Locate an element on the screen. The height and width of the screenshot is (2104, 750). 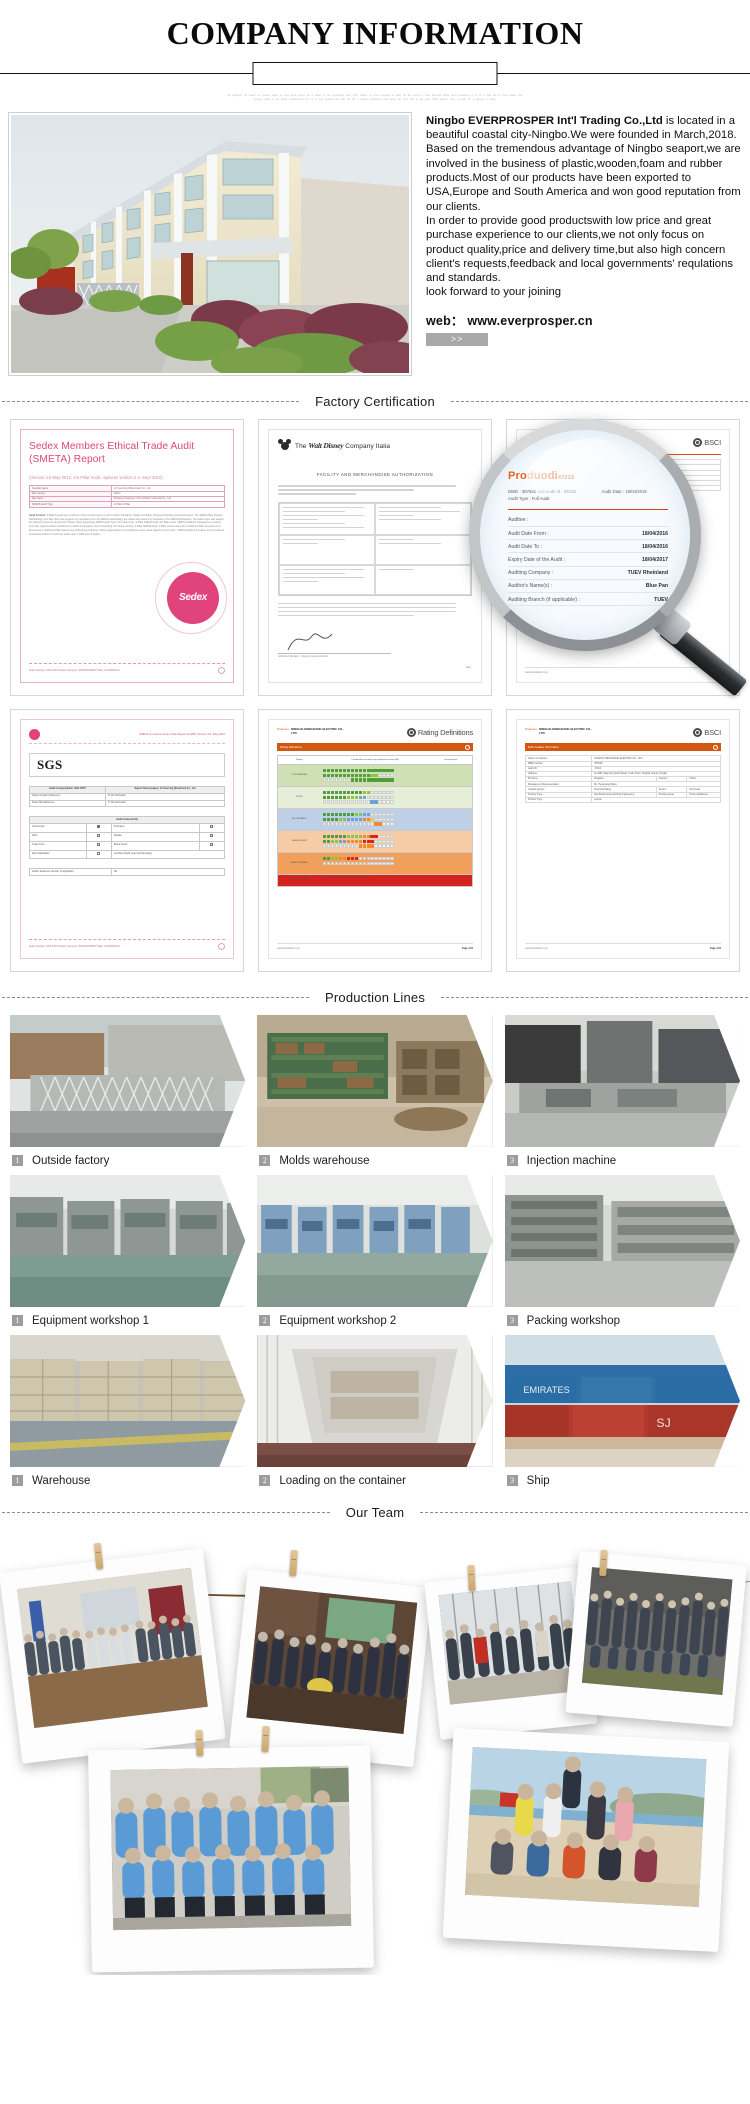
bsci-bar-title-2: Main Auditee Information is located at coordinates (543, 747).